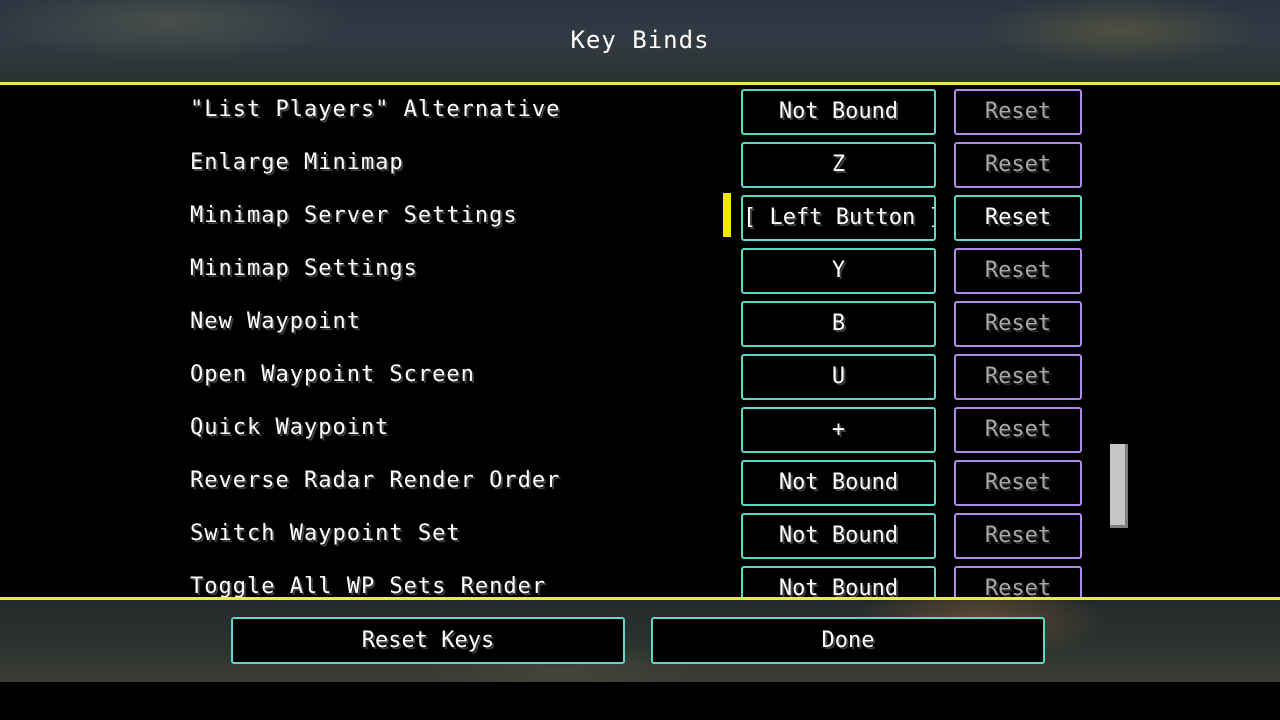 Image resolution: width=1280 pixels, height=720 pixels. I want to click on key-binding-button-listening: [ Left Button ], so click(838, 218).